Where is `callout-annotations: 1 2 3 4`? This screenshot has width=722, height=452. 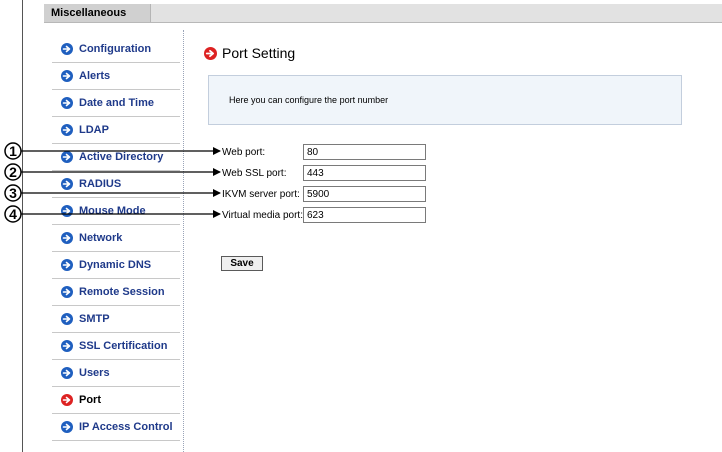 callout-annotations: 1 2 3 4 is located at coordinates (112, 182).